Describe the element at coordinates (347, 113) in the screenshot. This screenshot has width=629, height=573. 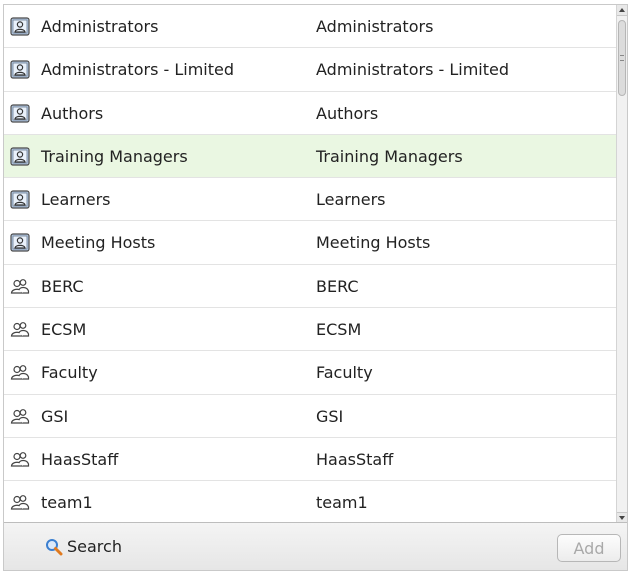
I see `group-login: Authors` at that location.